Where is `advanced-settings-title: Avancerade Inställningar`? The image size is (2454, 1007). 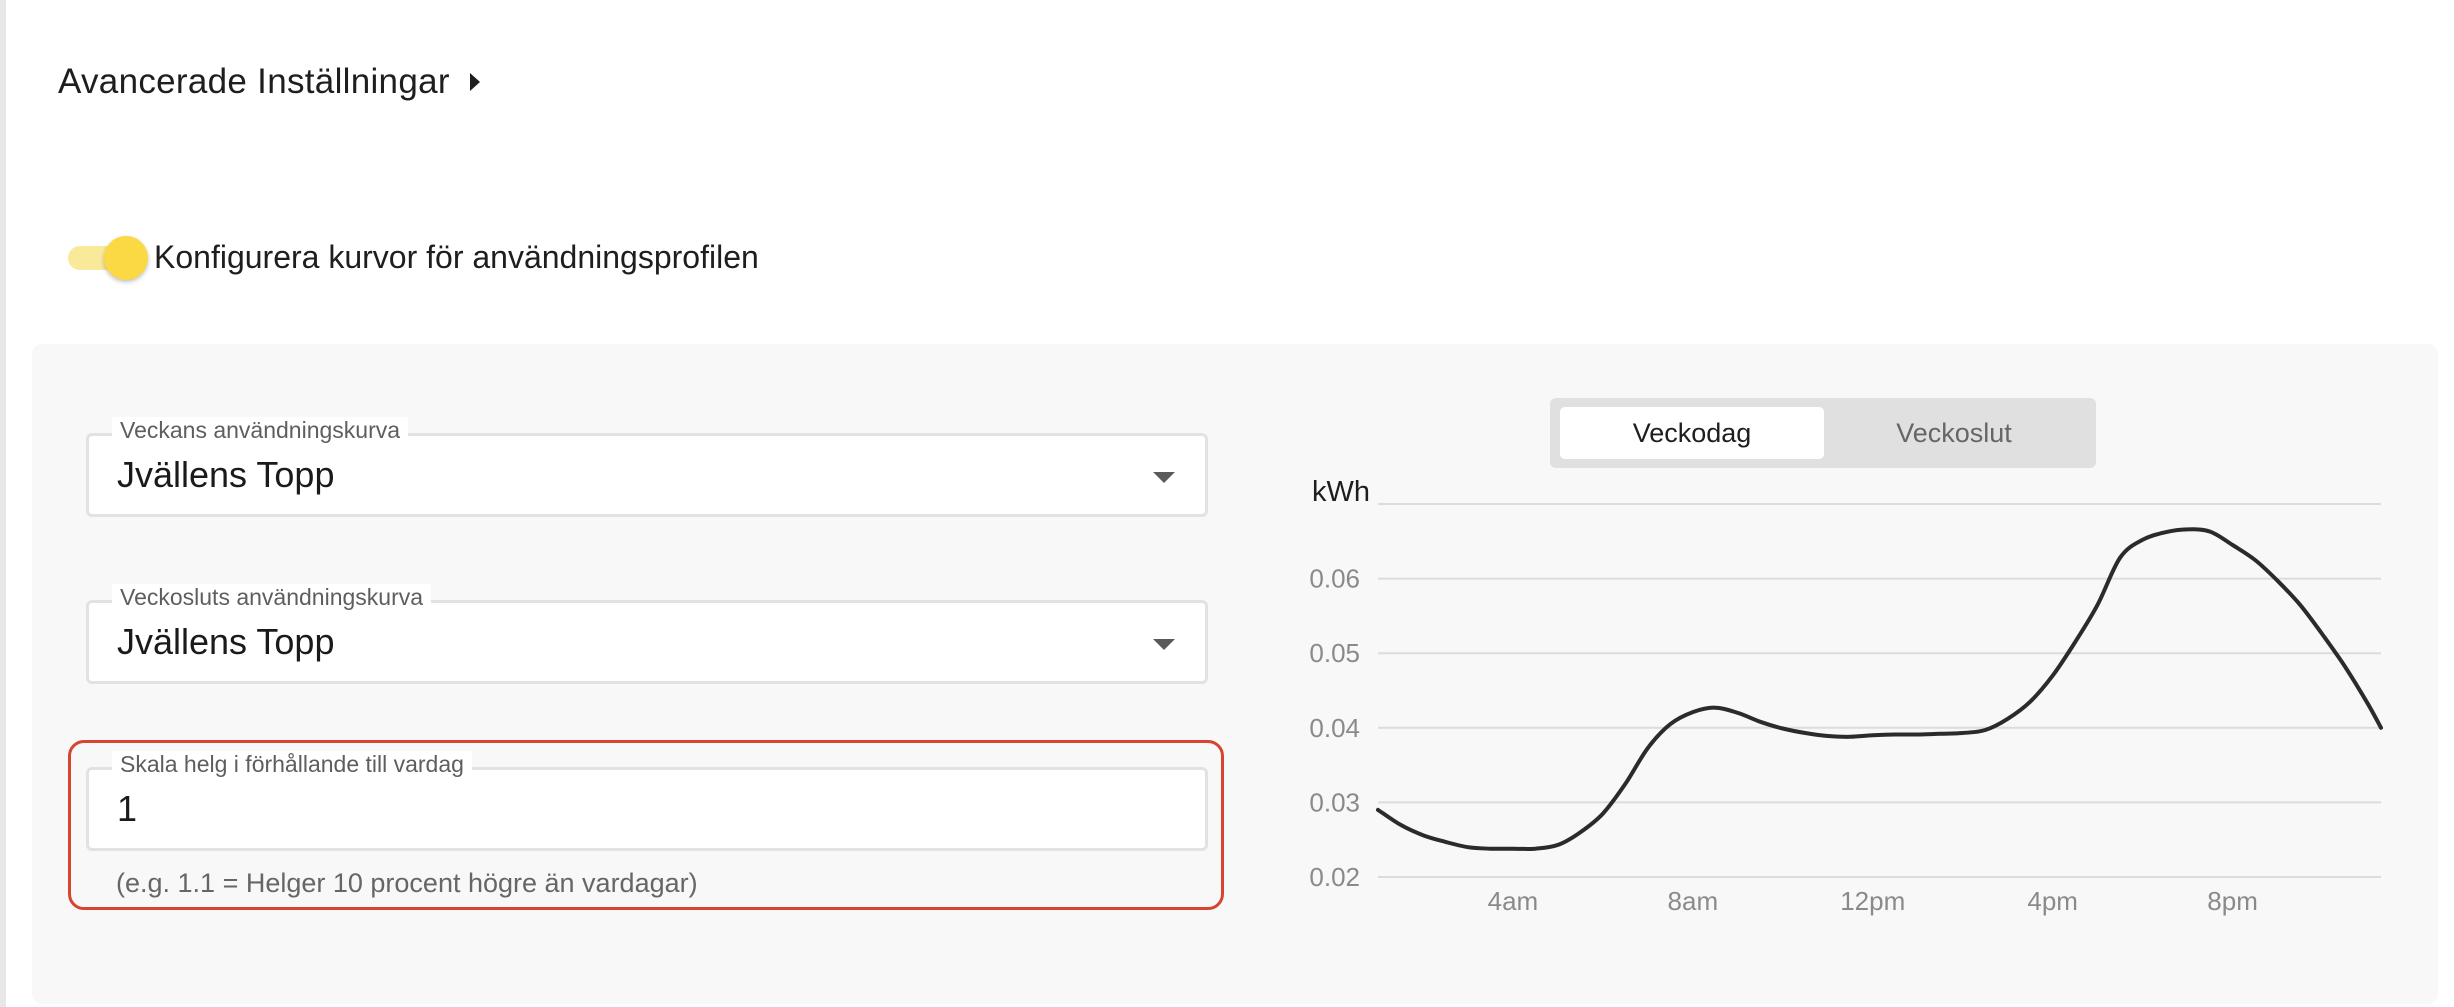
advanced-settings-title: Avancerade Inställningar is located at coordinates (254, 81).